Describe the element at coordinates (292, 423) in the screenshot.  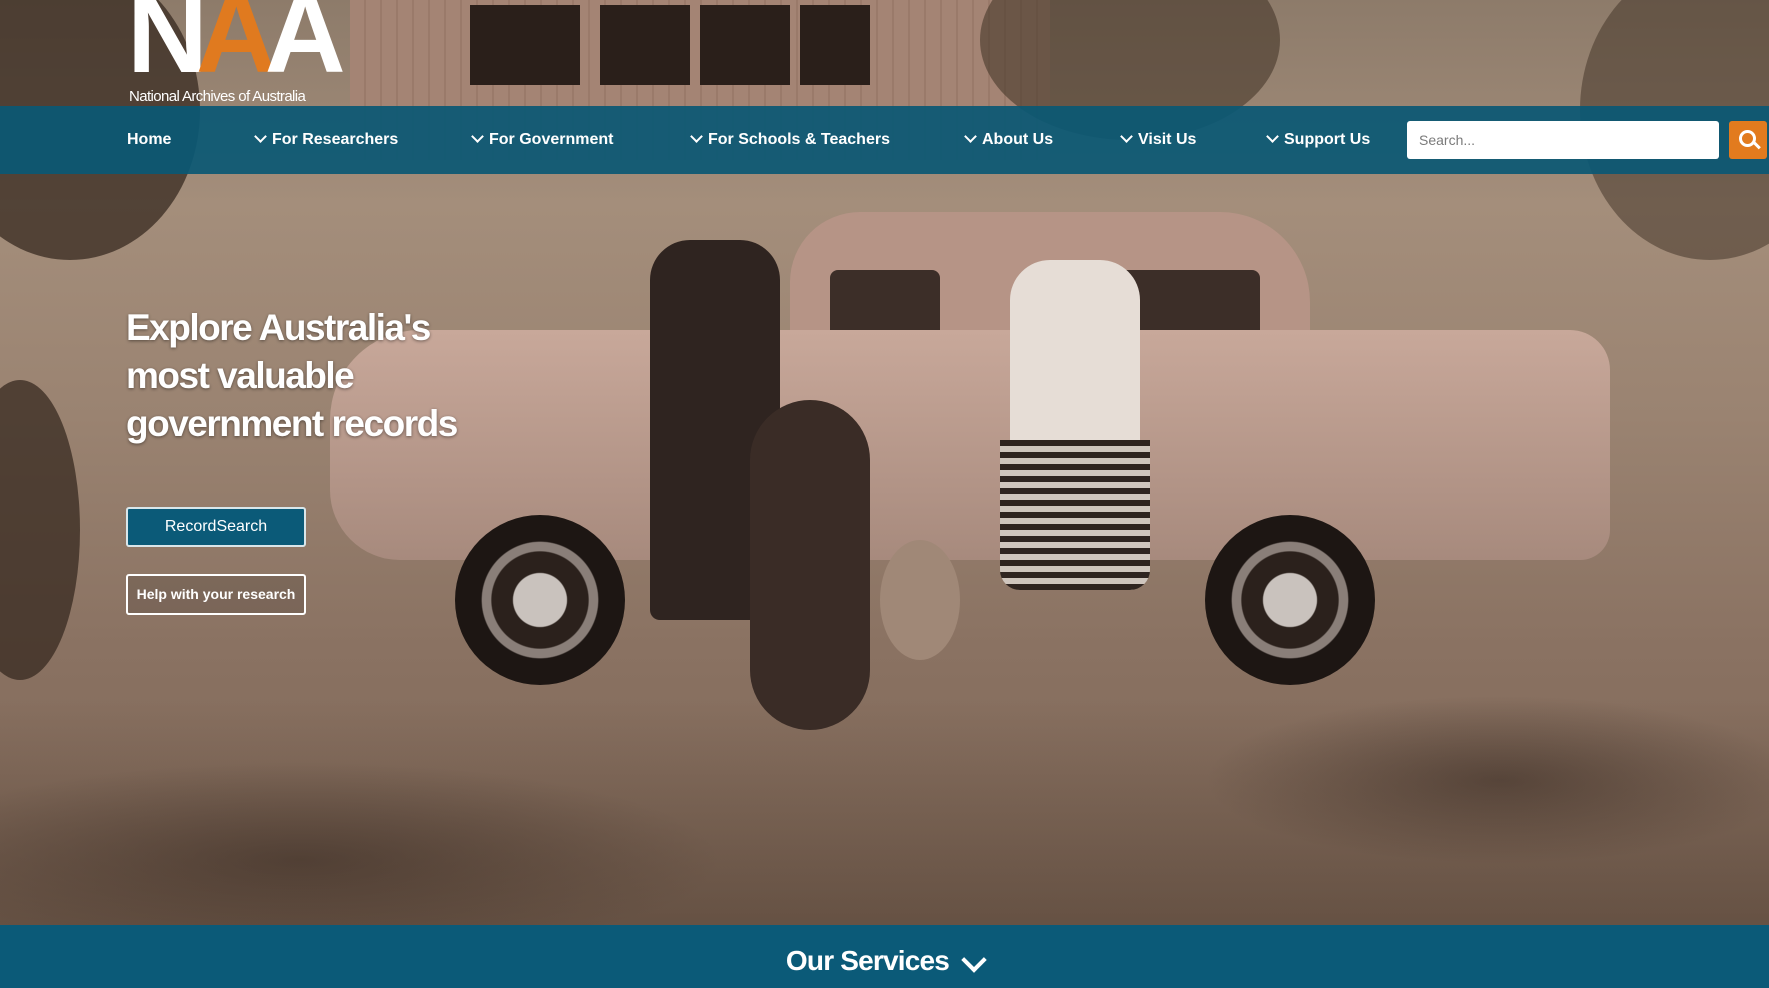
I see `hero-title-line: government records` at that location.